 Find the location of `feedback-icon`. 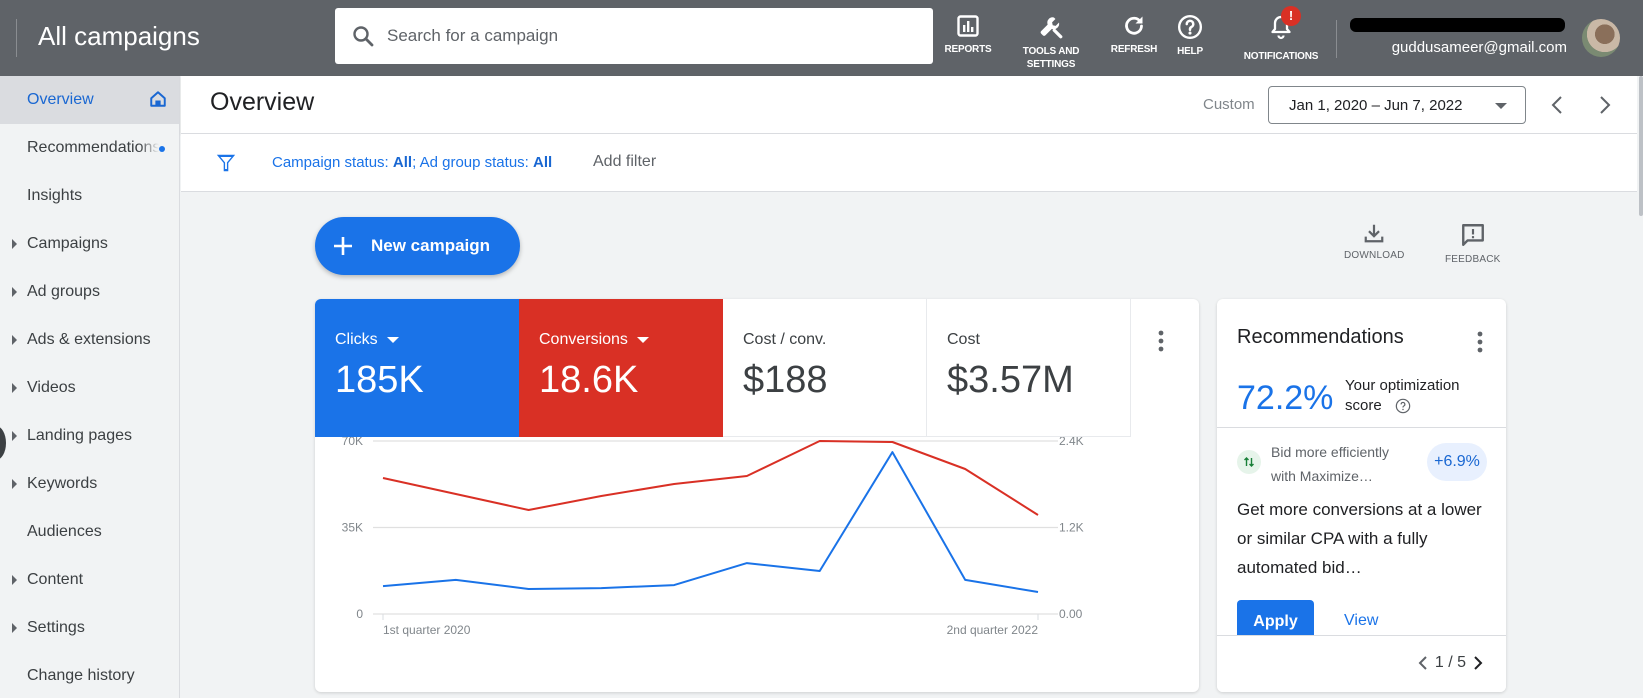

feedback-icon is located at coordinates (1472, 235).